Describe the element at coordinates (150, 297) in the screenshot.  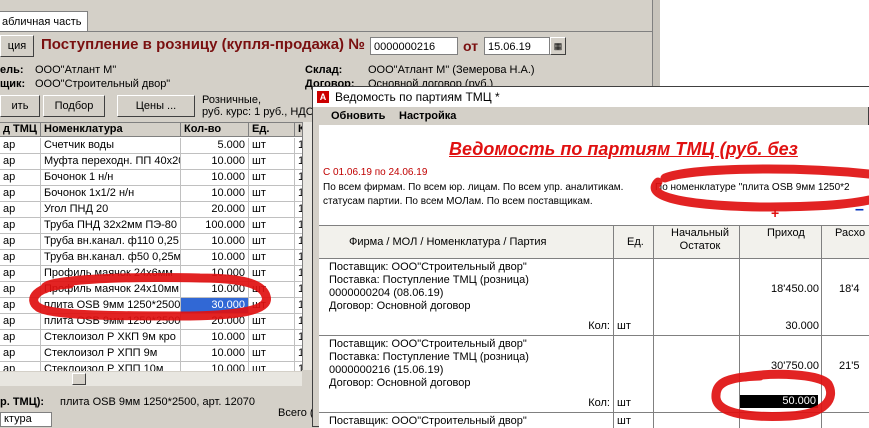
I see `highlight-osb-row` at that location.